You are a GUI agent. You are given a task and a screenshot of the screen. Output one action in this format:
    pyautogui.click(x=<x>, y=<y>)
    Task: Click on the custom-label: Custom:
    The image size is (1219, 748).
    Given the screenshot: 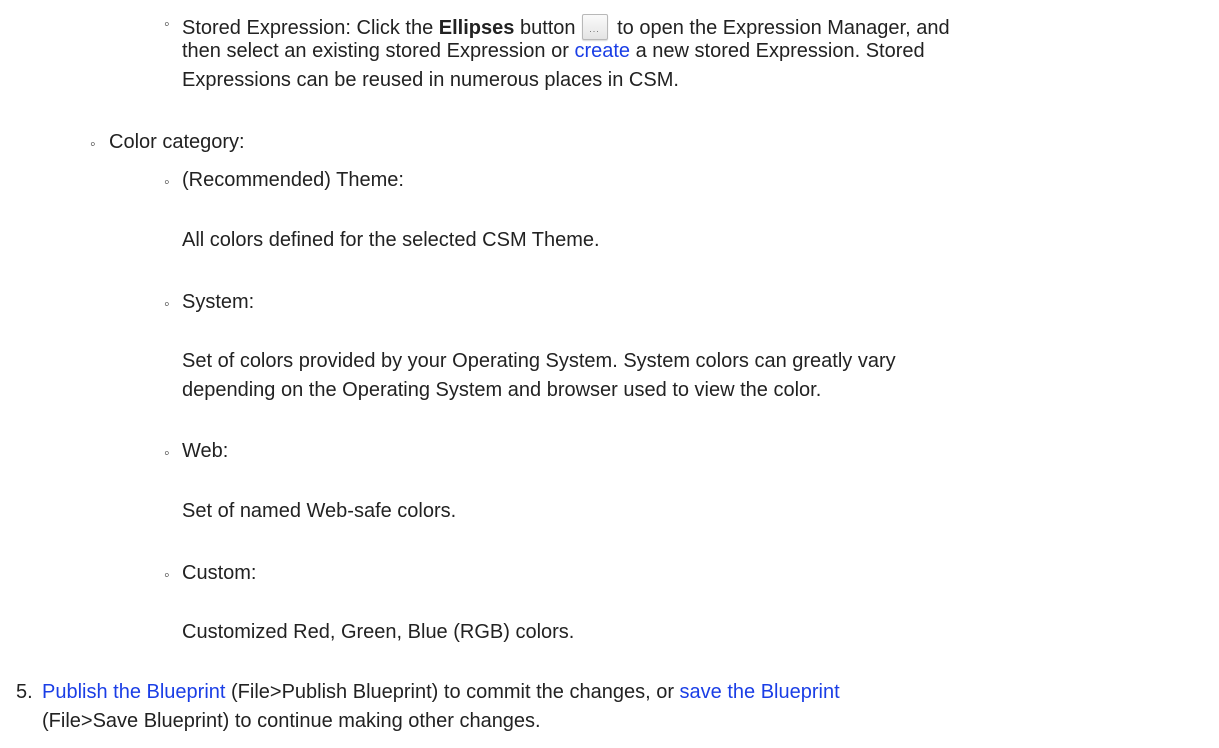 What is the action you would take?
    pyautogui.click(x=219, y=573)
    